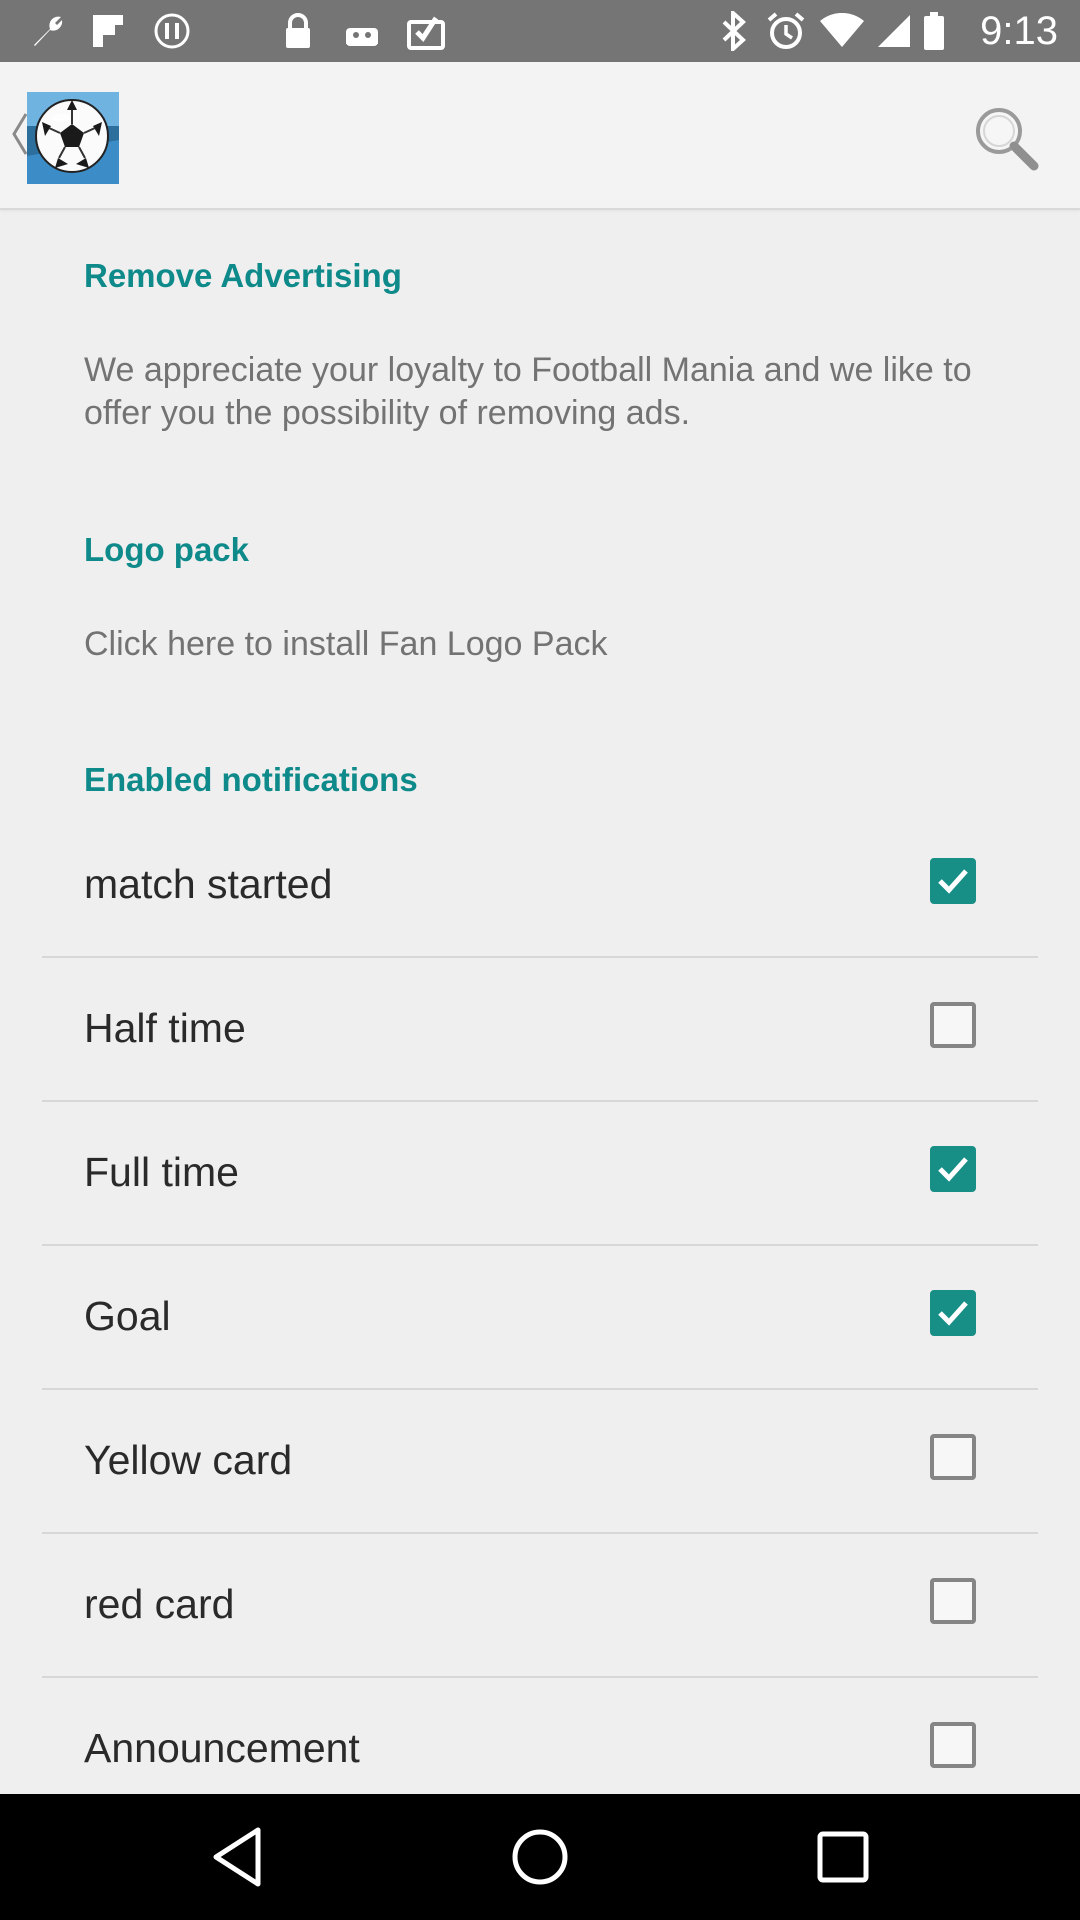 The width and height of the screenshot is (1080, 1920). Describe the element at coordinates (172, 31) in the screenshot. I see `signal-circle-icon` at that location.